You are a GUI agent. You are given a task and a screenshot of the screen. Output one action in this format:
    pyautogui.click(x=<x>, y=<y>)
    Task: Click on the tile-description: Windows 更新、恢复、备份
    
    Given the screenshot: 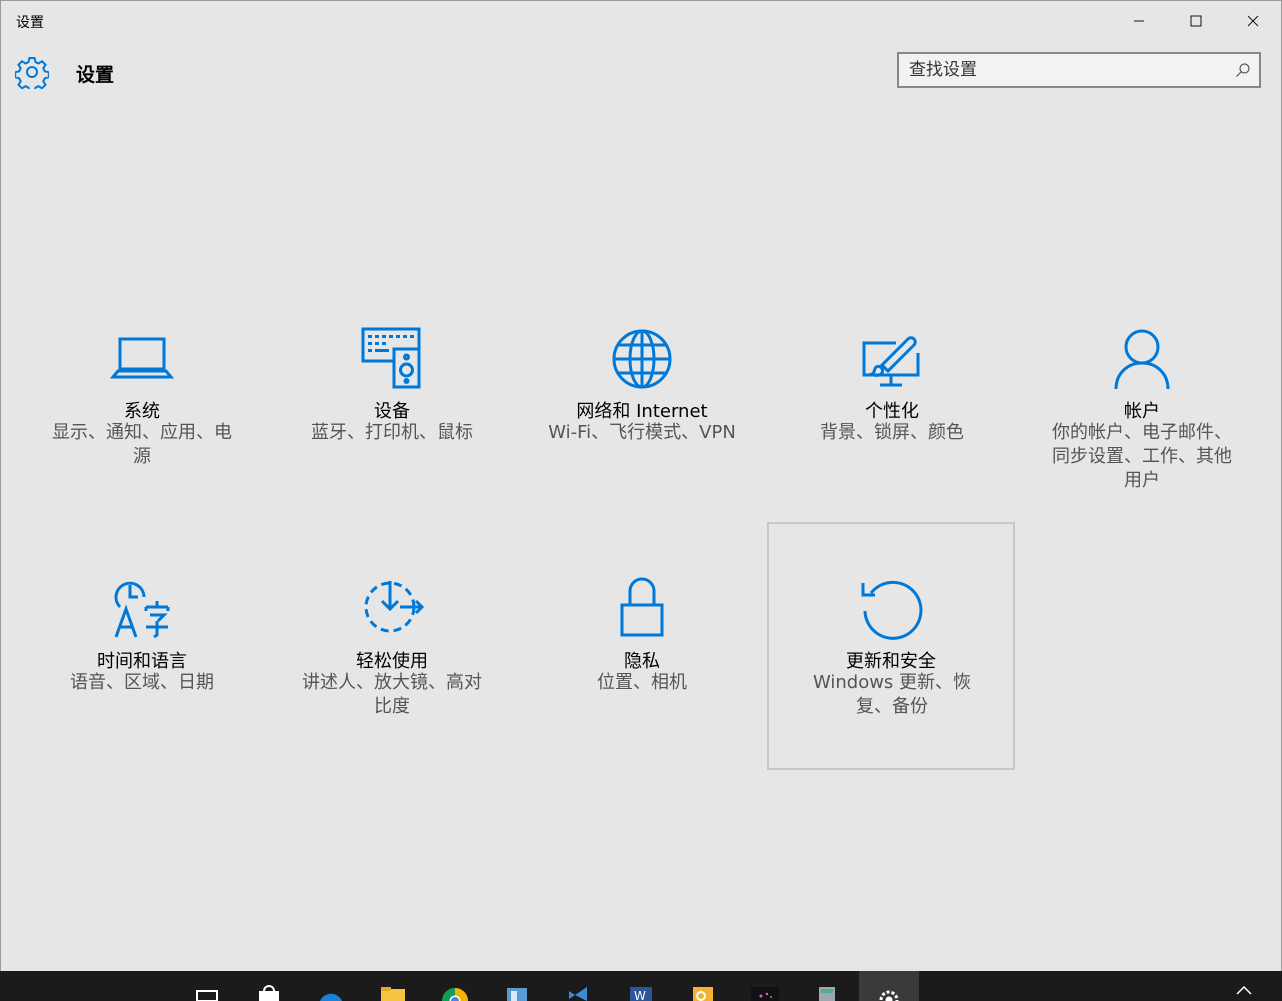 What is the action you would take?
    pyautogui.click(x=892, y=694)
    